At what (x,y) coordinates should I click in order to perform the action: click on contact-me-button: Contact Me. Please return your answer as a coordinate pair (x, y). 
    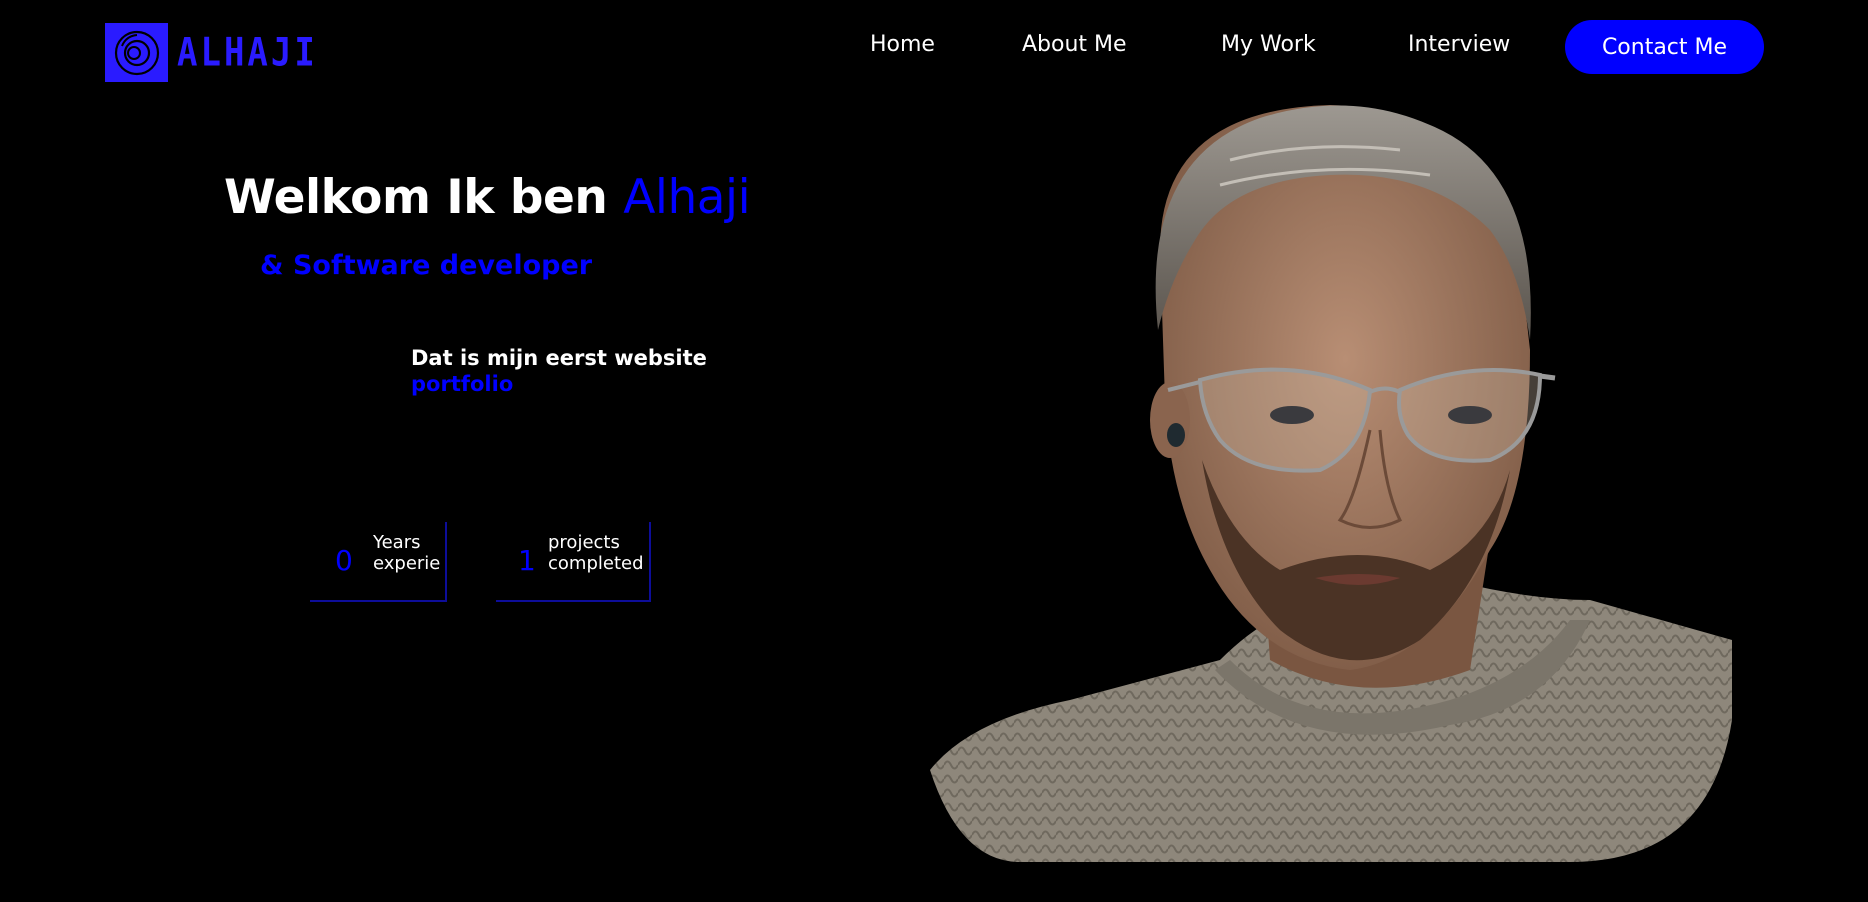
    Looking at the image, I should click on (1664, 47).